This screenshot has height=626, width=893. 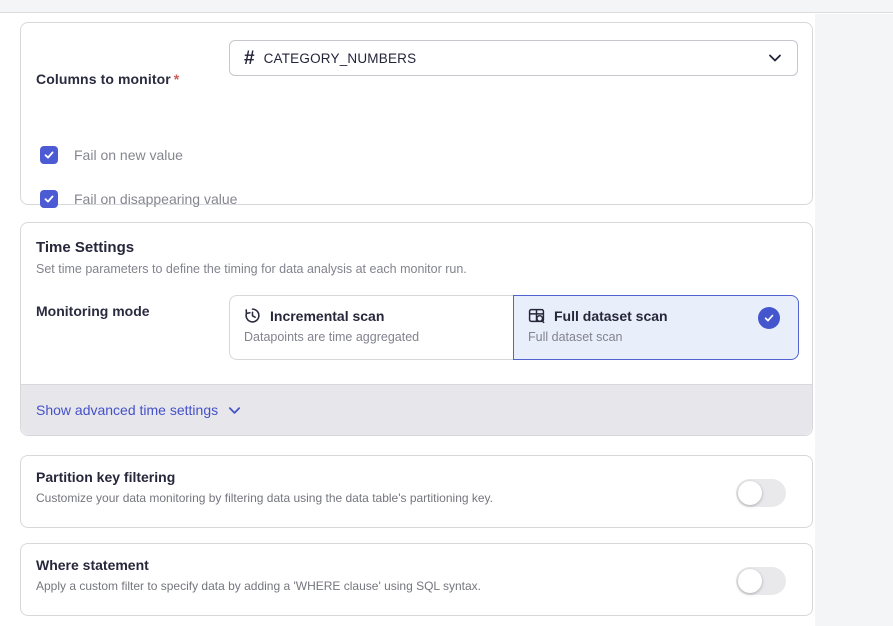 I want to click on fail-on-disappearing-value-label: Fail on disappearing value, so click(x=156, y=199).